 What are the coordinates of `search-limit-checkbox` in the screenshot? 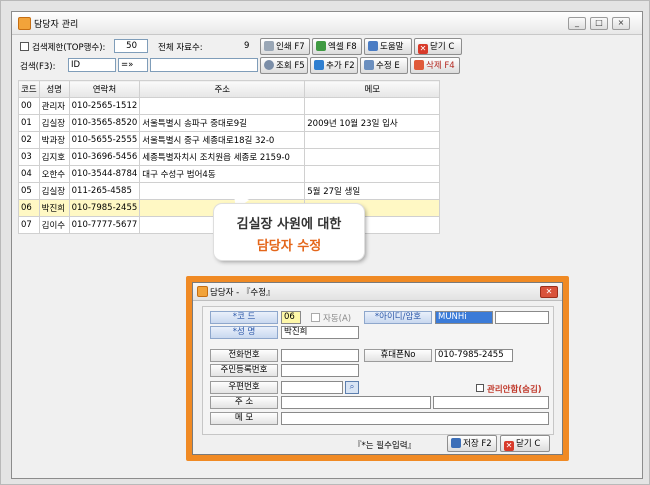 It's located at (24, 46).